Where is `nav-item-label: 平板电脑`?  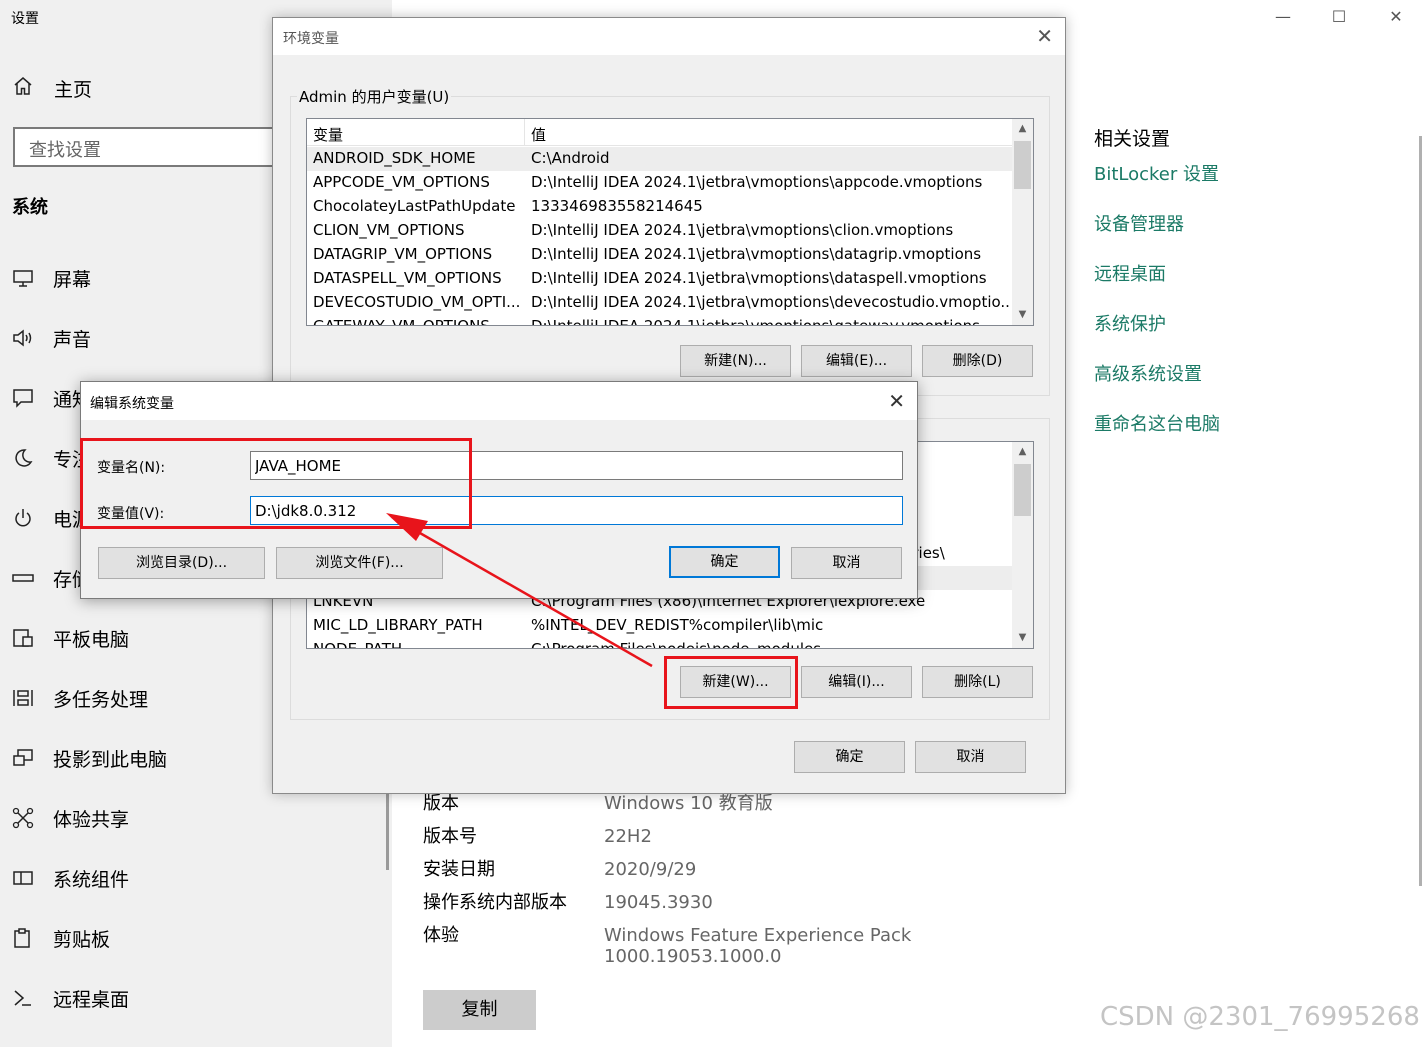
nav-item-label: 平板电脑 is located at coordinates (91, 639).